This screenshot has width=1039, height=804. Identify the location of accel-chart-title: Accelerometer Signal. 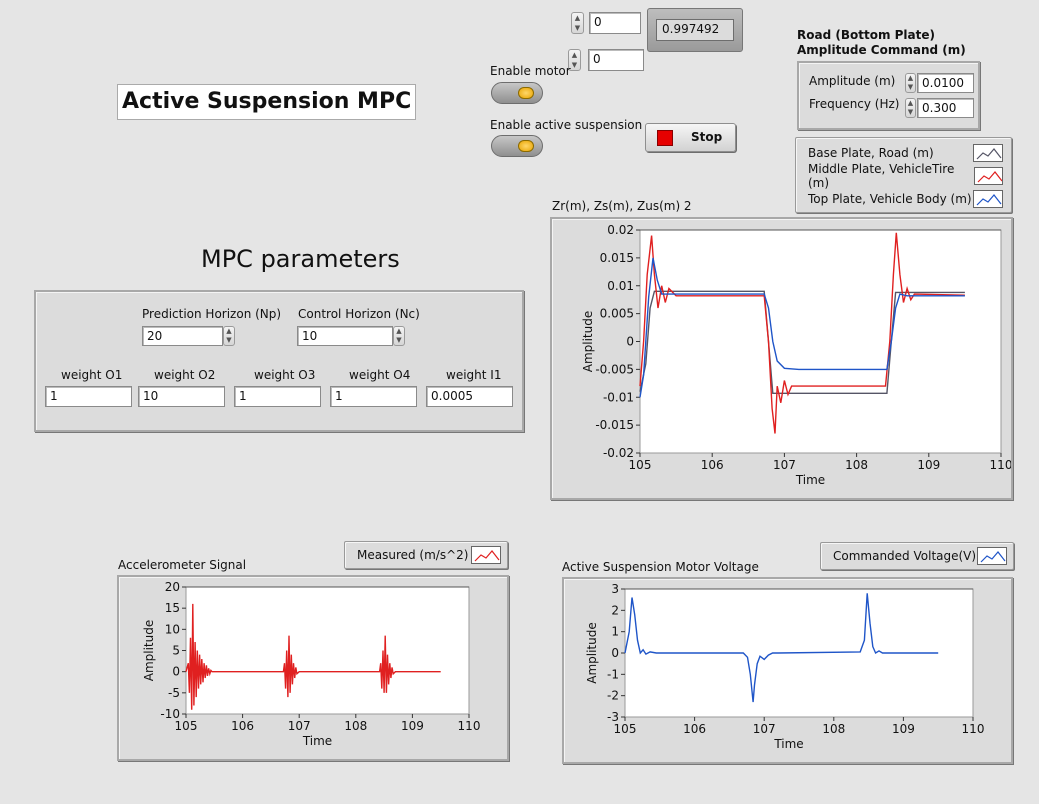
(182, 565).